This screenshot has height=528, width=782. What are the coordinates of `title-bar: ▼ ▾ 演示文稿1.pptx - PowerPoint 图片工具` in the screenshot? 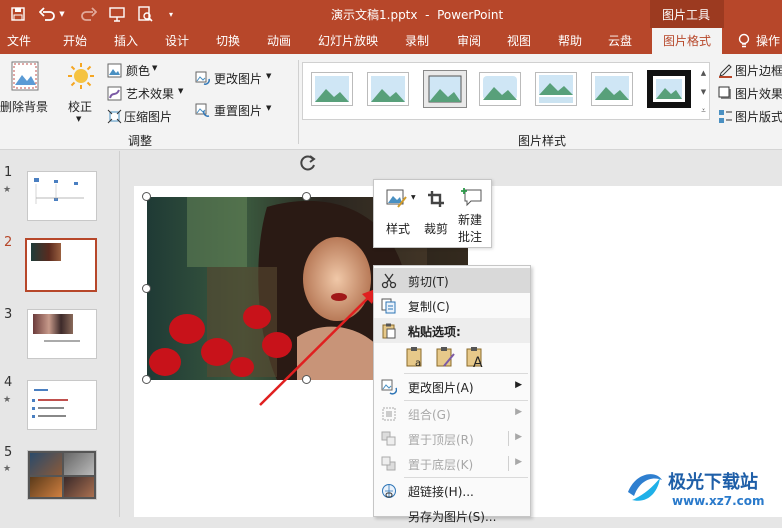 It's located at (391, 14).